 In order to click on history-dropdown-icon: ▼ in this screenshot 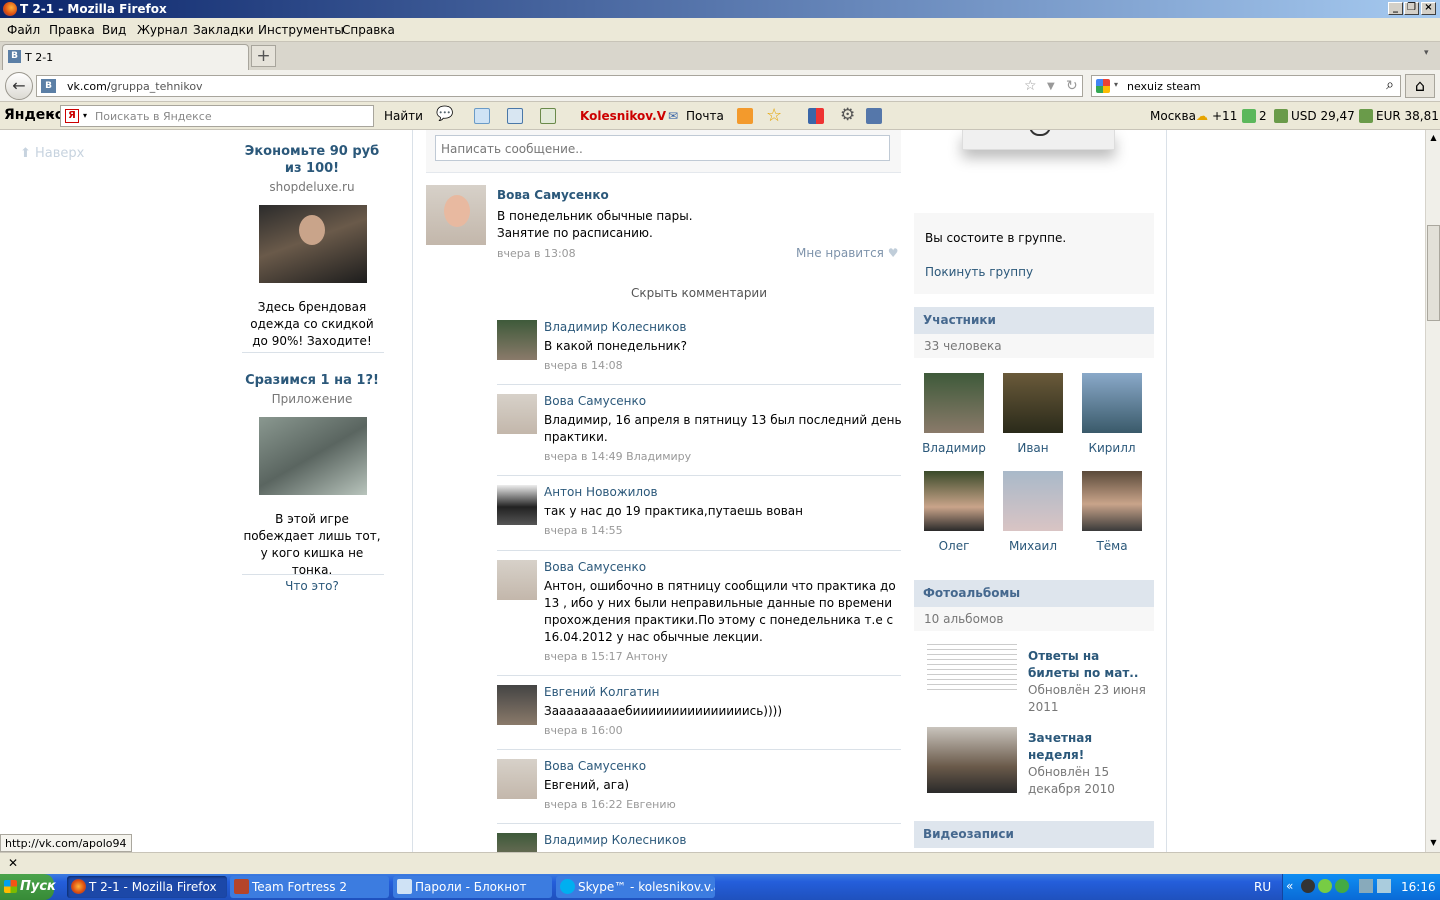, I will do `click(1051, 86)`.